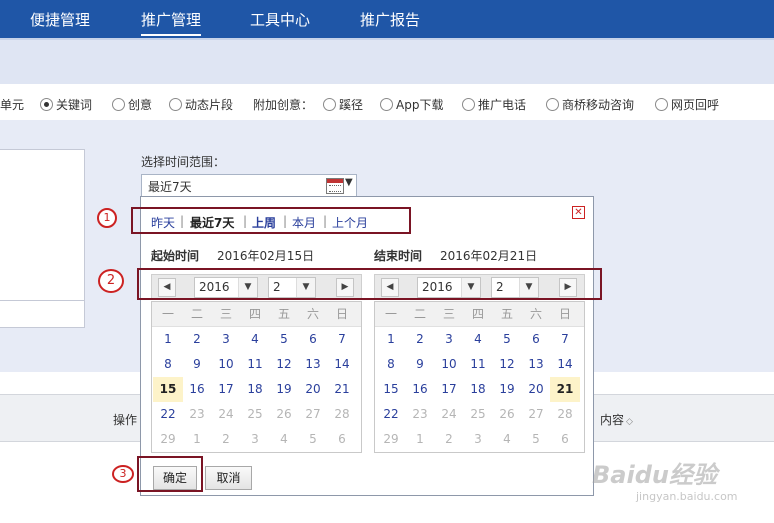 This screenshot has height=523, width=774. I want to click on marker-1-icon: 1, so click(107, 218).